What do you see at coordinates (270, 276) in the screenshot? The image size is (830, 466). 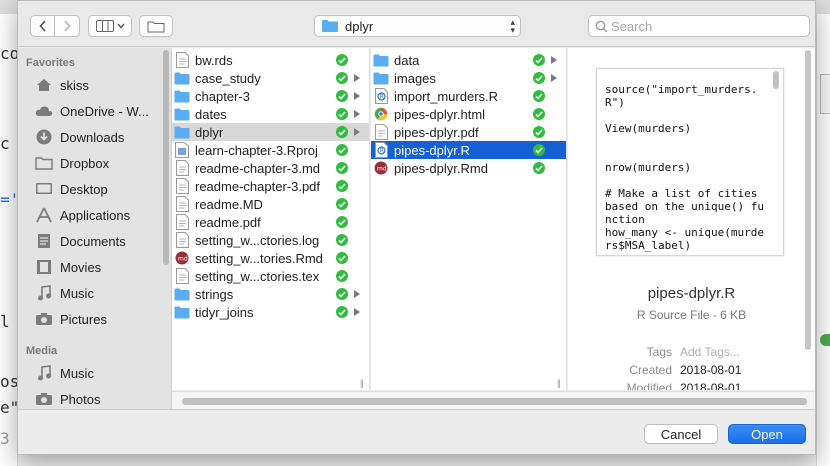 I see `file-row: setting_w...ctories.tex` at bounding box center [270, 276].